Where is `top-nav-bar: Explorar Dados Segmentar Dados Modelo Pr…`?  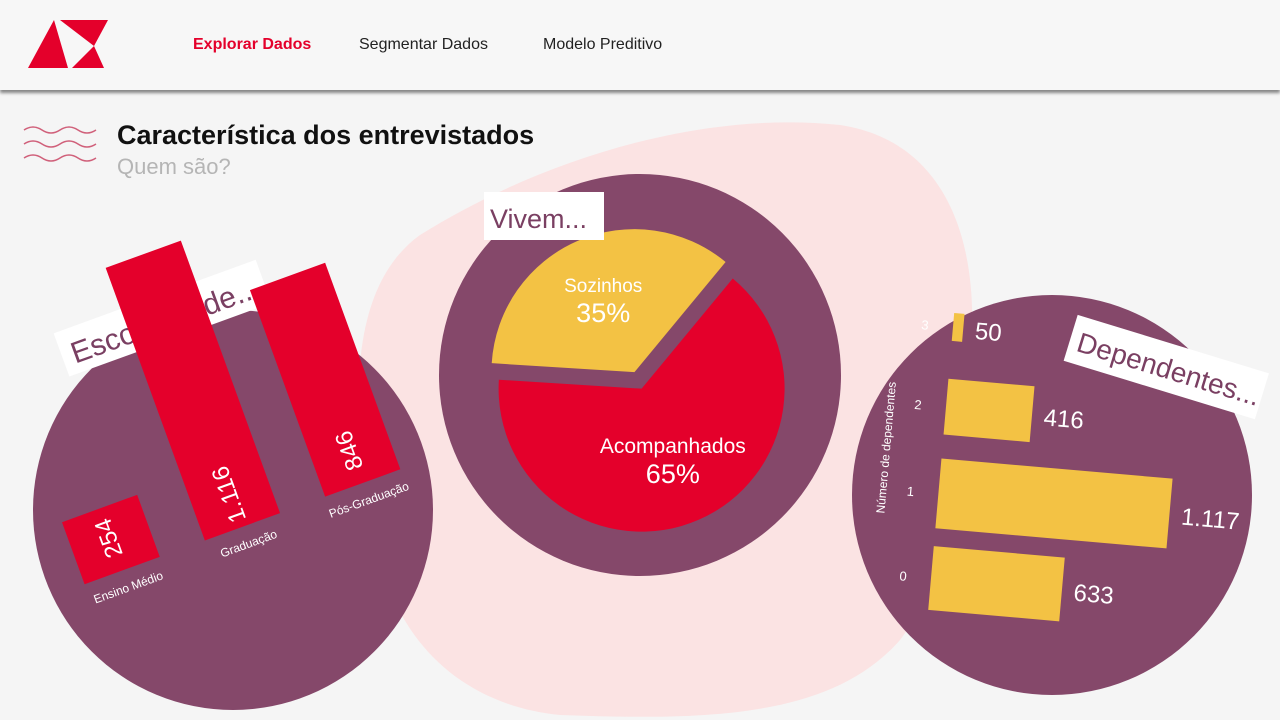
top-nav-bar: Explorar Dados Segmentar Dados Modelo Pr… is located at coordinates (640, 45).